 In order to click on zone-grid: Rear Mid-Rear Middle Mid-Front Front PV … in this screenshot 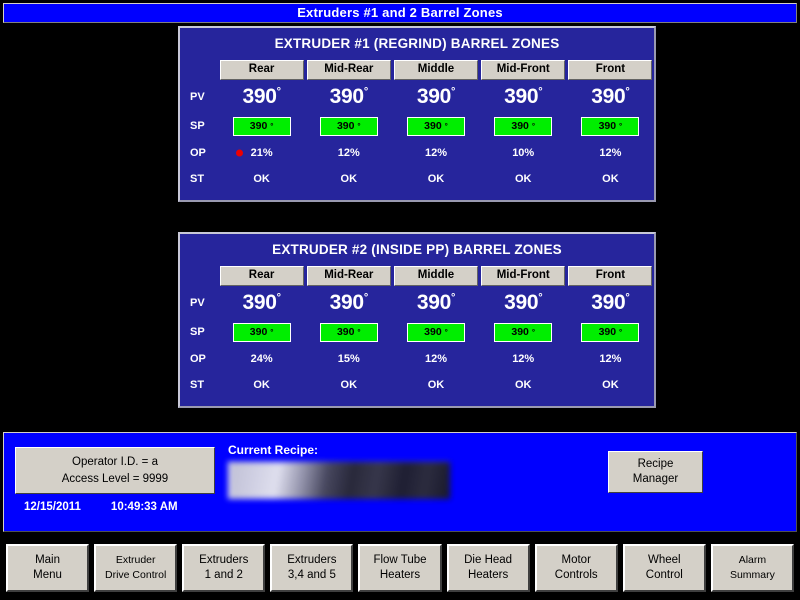, I will do `click(417, 331)`.